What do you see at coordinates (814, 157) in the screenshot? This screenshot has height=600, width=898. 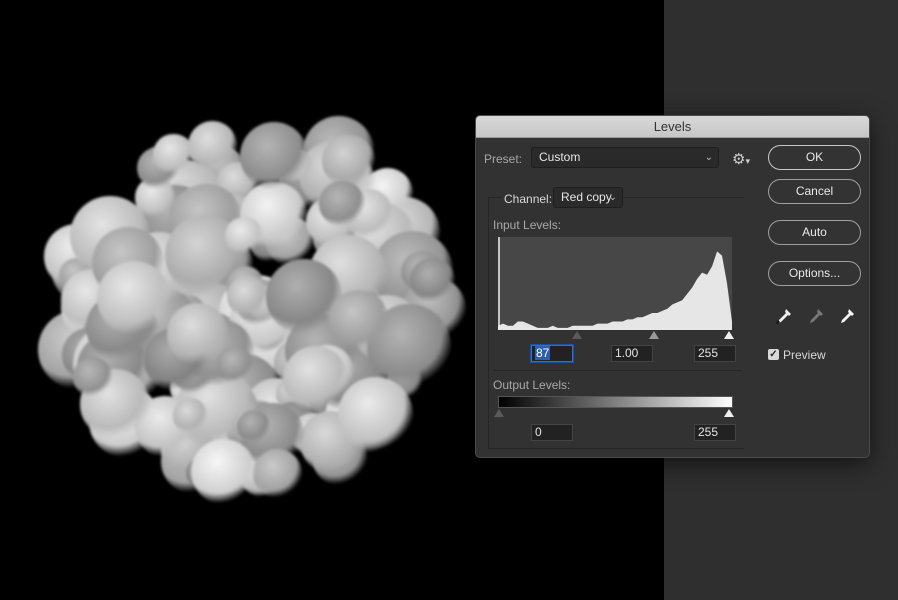 I see `ok-button: OK` at bounding box center [814, 157].